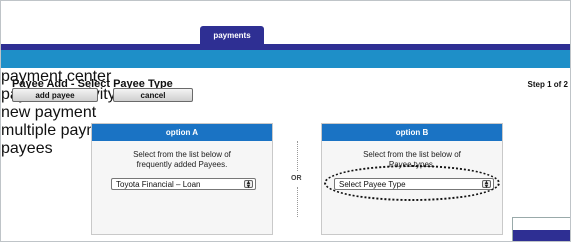  Describe the element at coordinates (55, 95) in the screenshot. I see `add-payee-button: add payee` at that location.